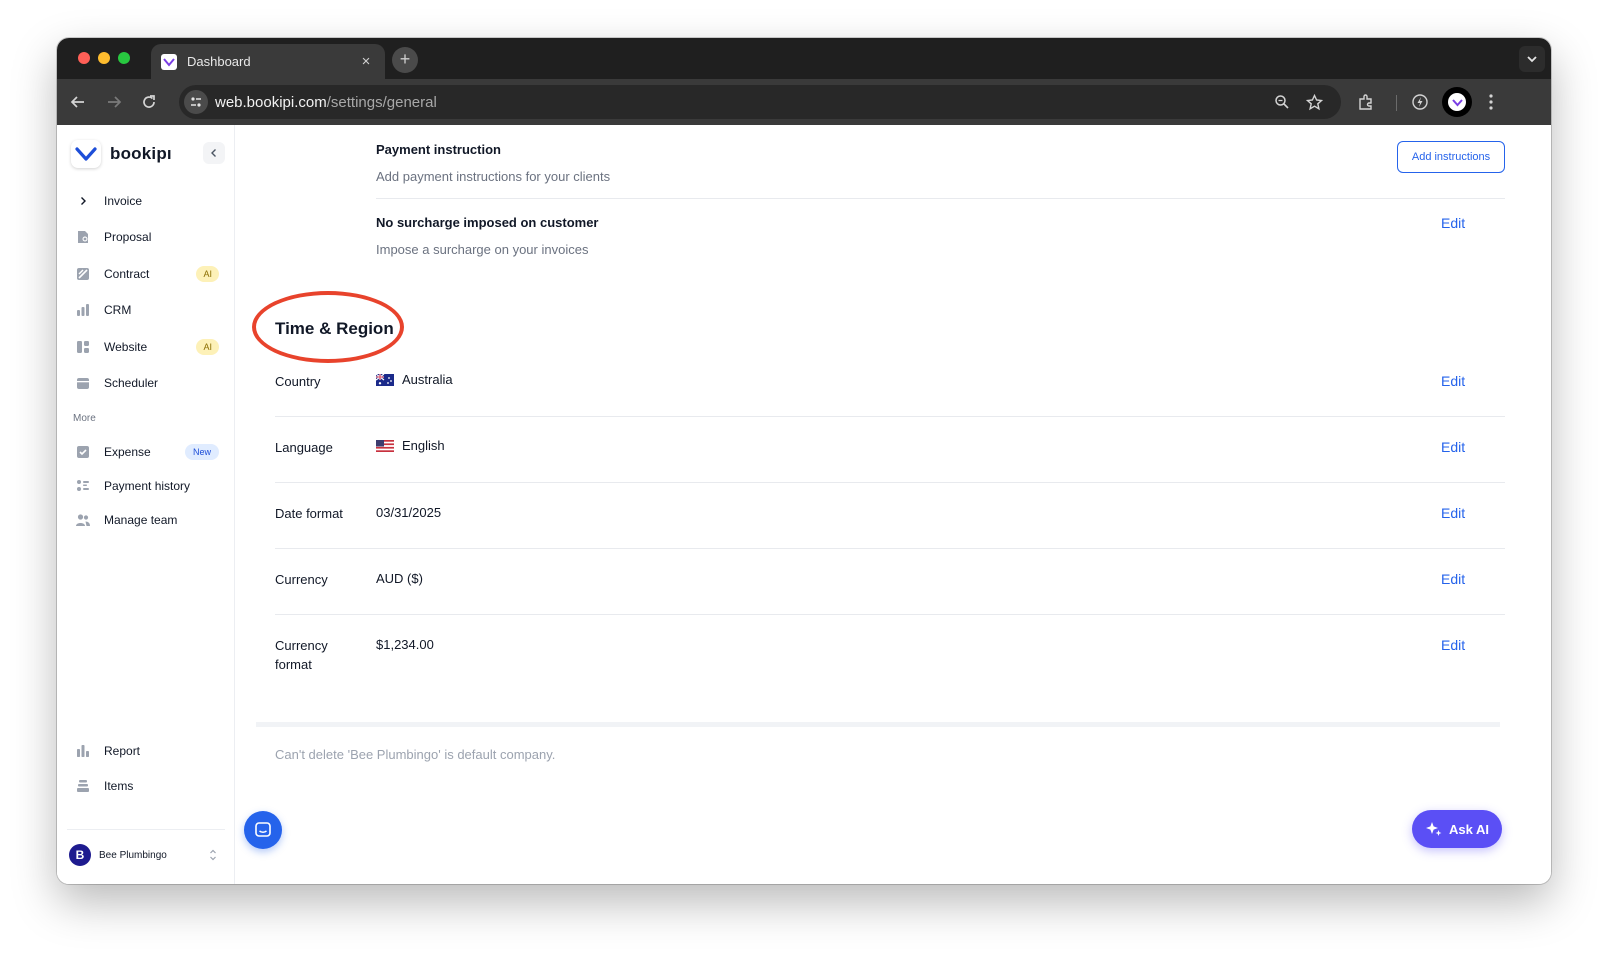  I want to click on tab-bar: Dashboard × +, so click(804, 58).